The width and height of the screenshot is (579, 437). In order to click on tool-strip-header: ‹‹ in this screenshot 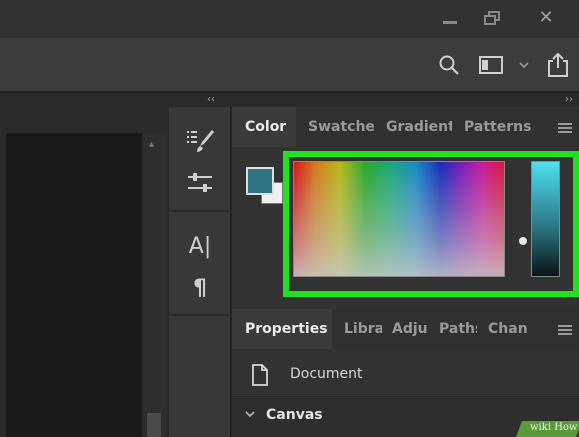, I will do `click(199, 100)`.